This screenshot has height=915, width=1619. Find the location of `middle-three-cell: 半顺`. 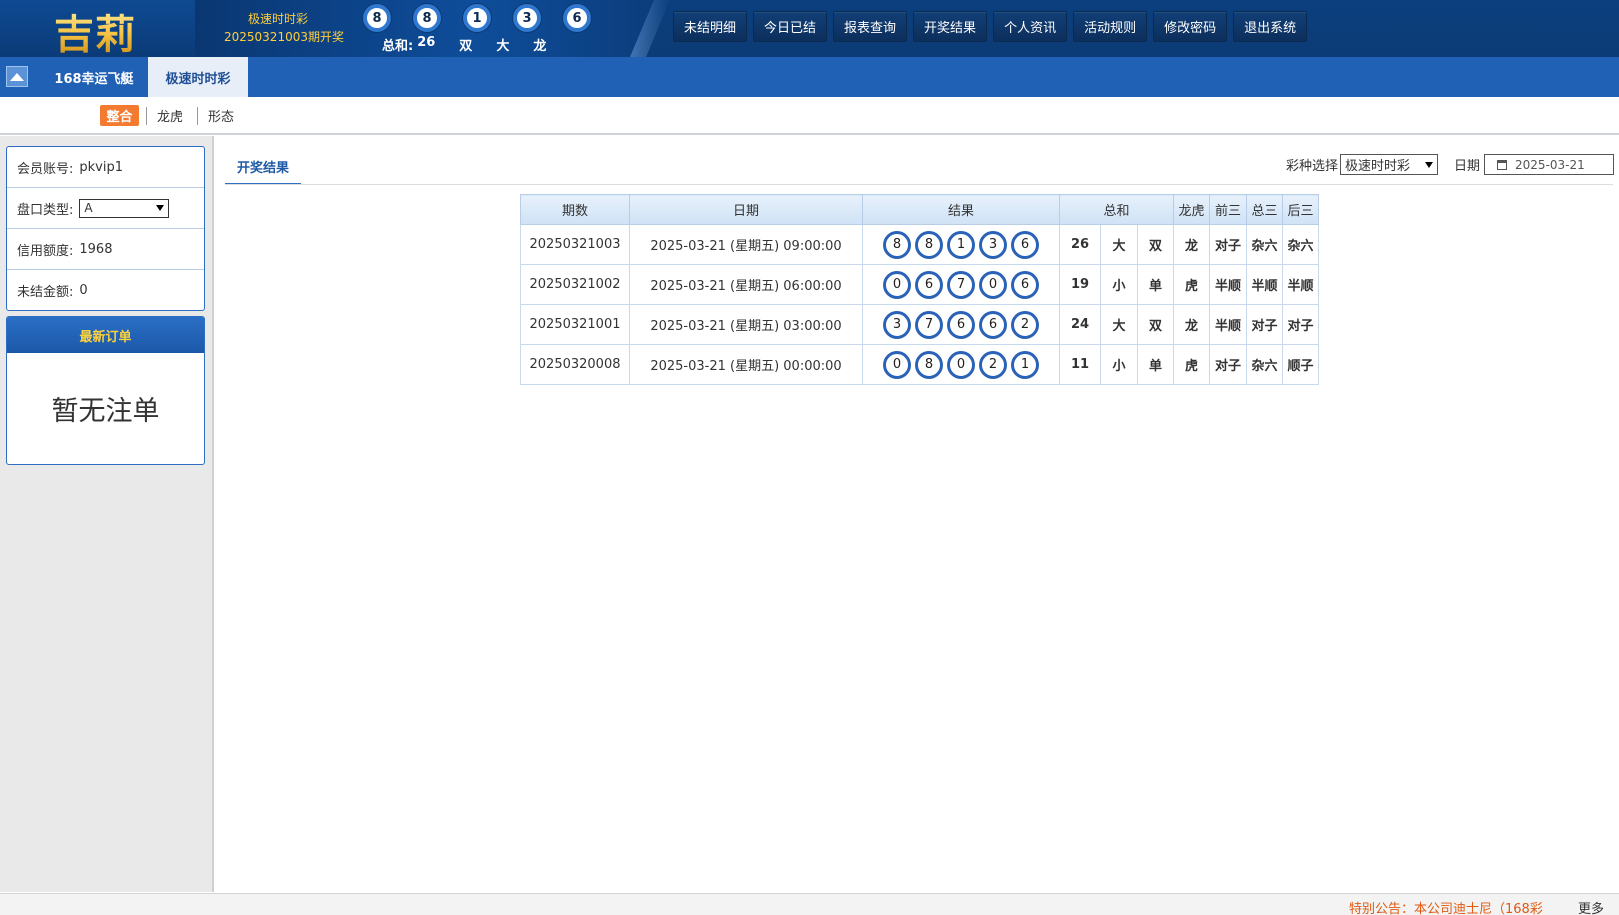

middle-three-cell: 半顺 is located at coordinates (1264, 284).